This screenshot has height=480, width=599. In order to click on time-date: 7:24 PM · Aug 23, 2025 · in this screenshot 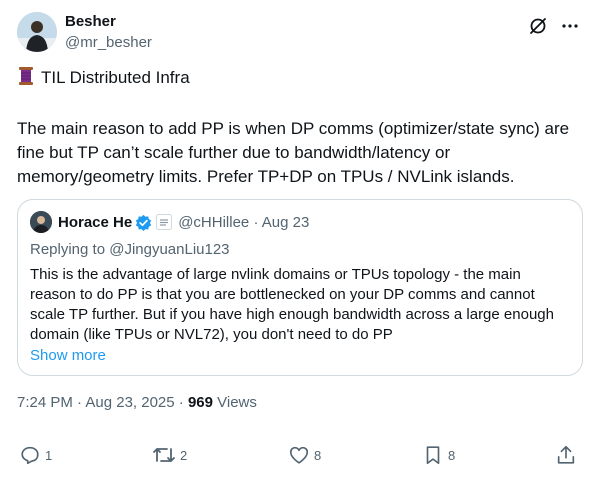, I will do `click(102, 402)`.